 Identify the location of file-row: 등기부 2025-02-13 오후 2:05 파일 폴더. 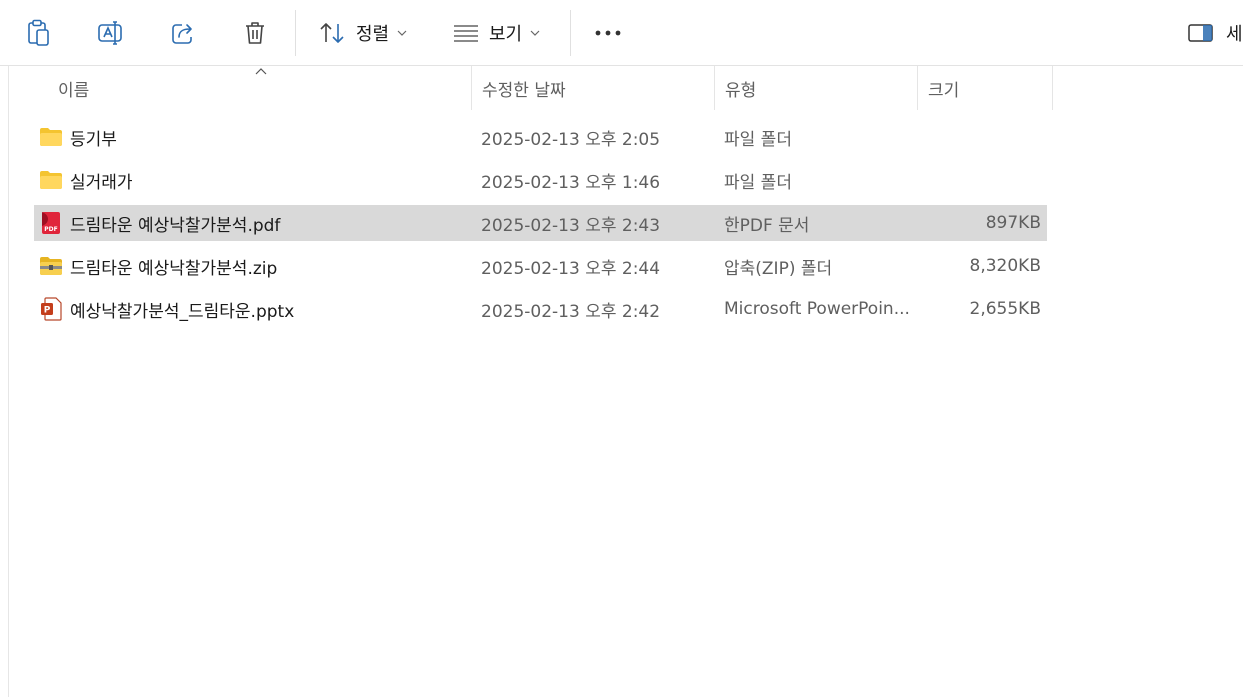
(540, 137).